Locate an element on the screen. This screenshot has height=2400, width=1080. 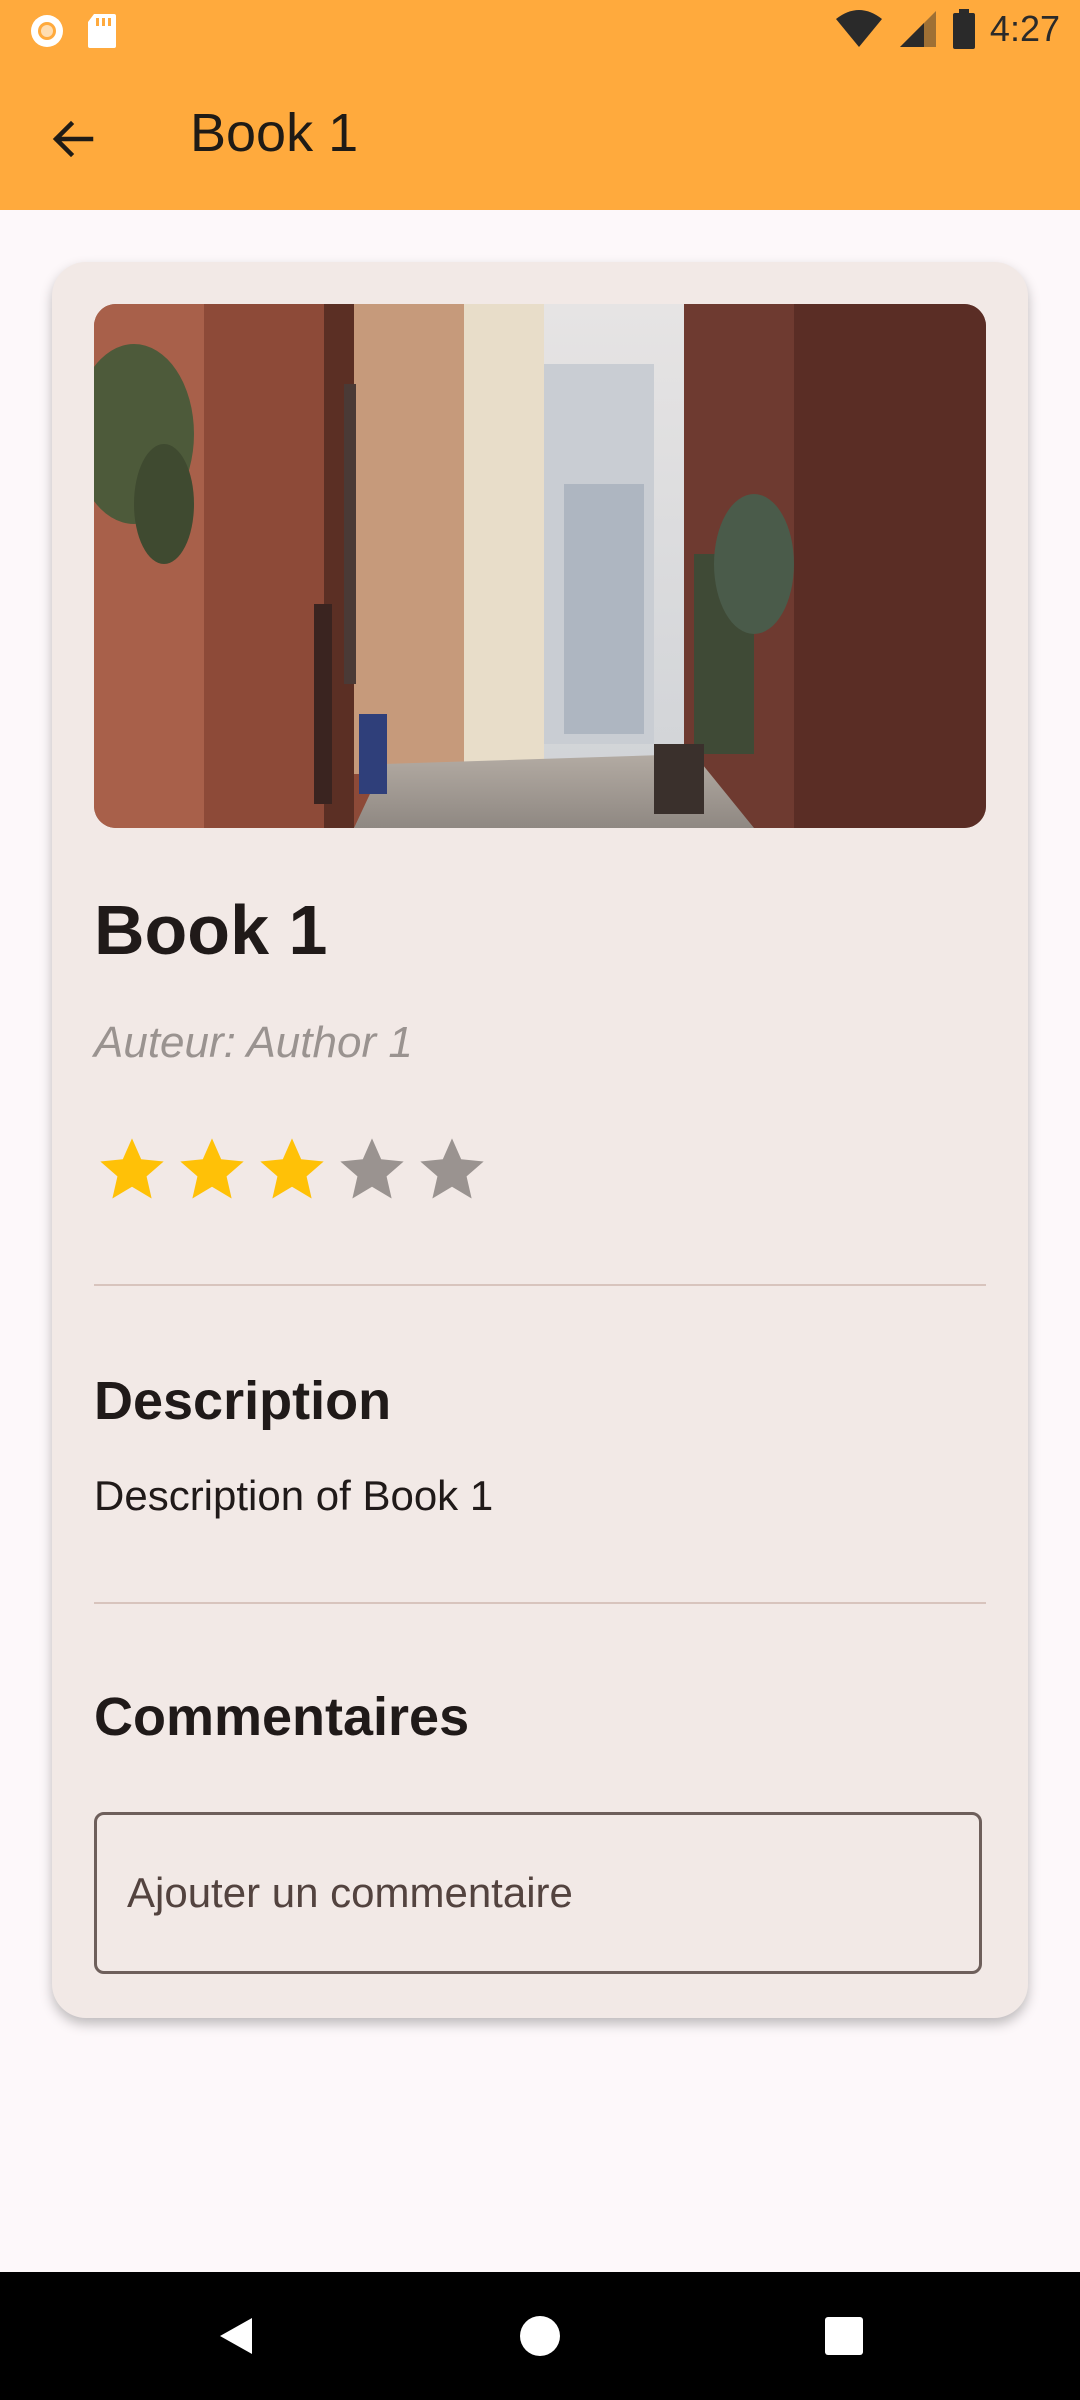
status-right-icons: 4:27 is located at coordinates (947, 29).